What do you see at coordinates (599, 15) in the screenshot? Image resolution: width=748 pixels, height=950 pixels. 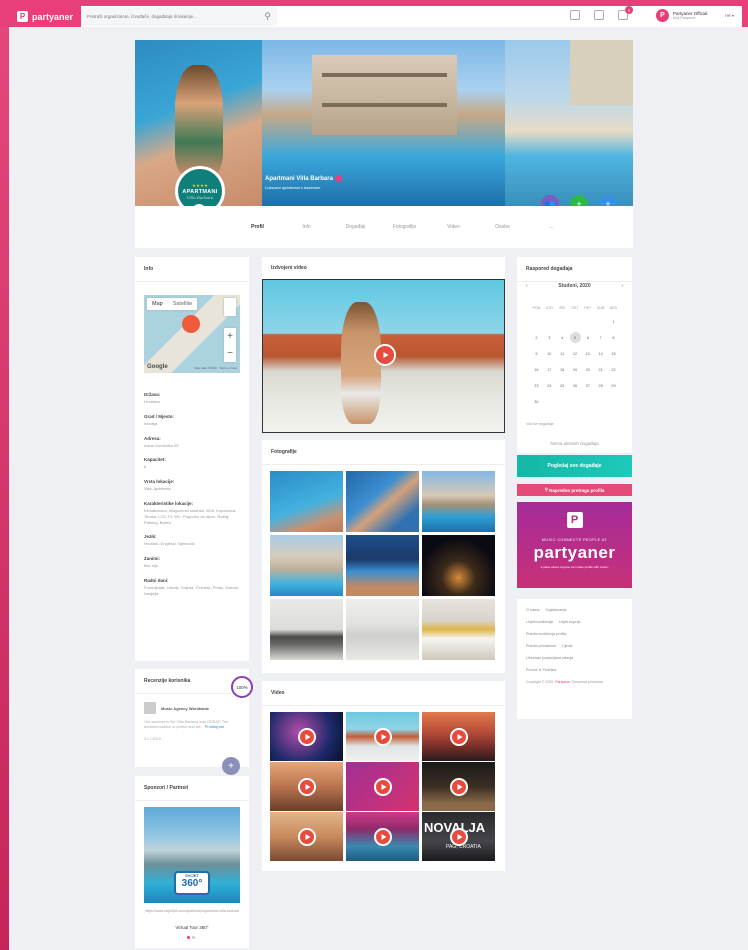 I see `messages-icon` at bounding box center [599, 15].